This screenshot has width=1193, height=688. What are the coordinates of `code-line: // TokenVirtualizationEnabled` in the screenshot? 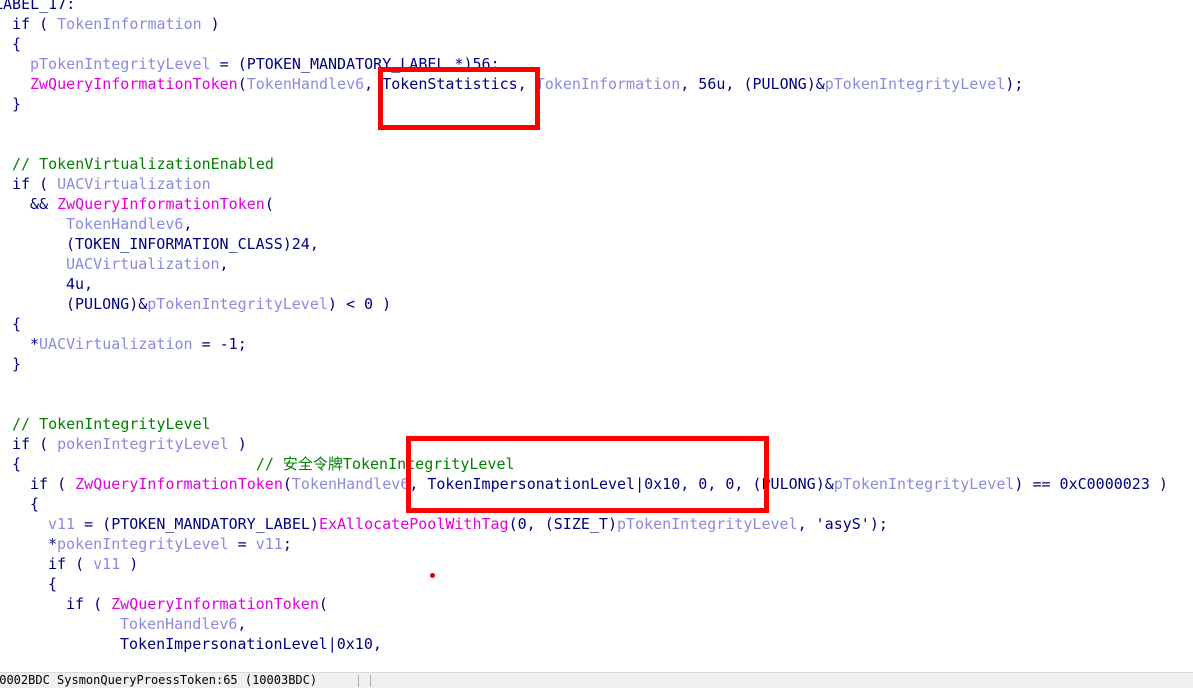 It's located at (143, 164).